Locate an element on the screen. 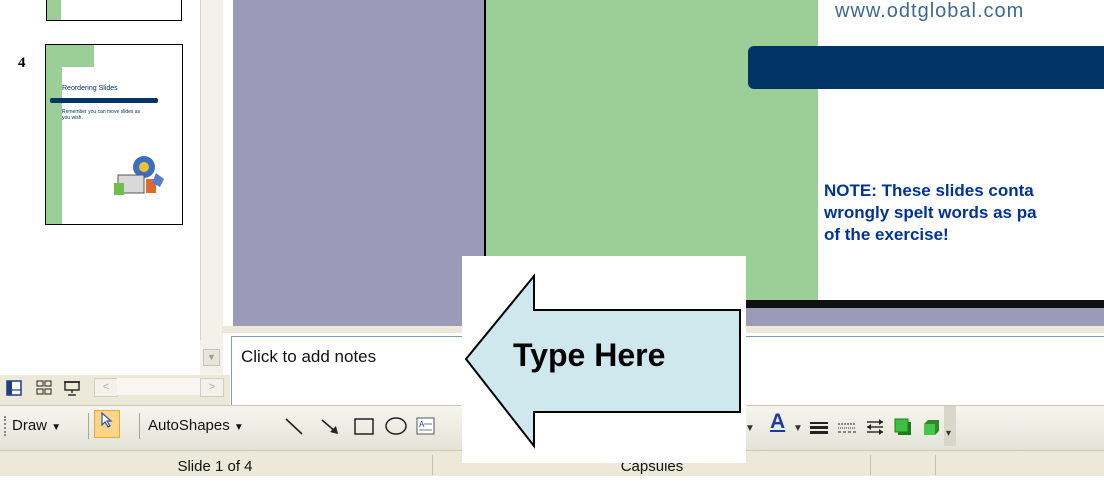 The width and height of the screenshot is (1104, 482). autoshapes-label: AutoShapes is located at coordinates (189, 425).